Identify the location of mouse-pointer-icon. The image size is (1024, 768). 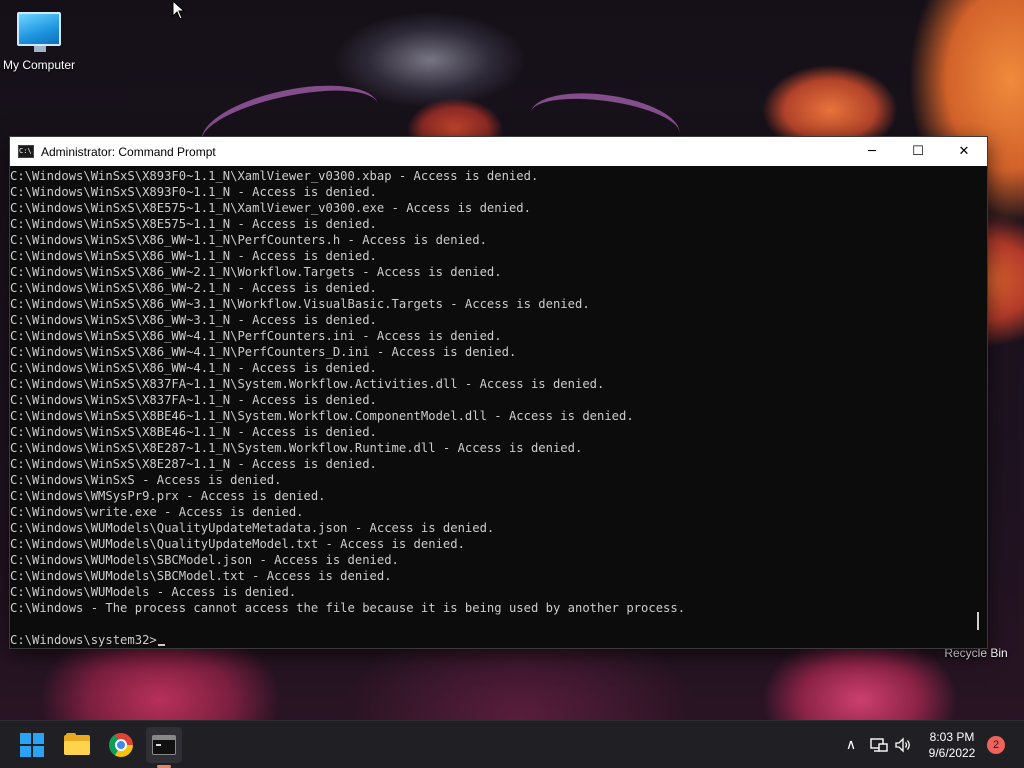
(179, 10).